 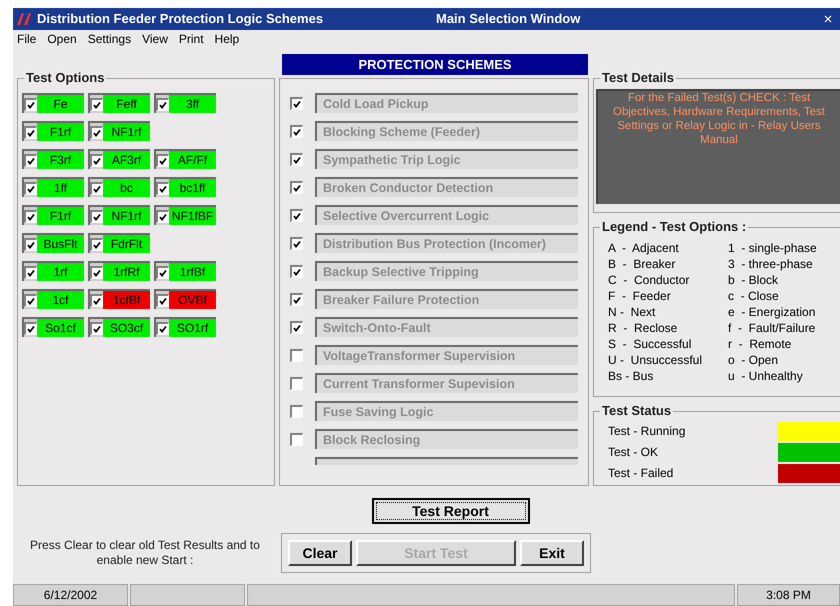 What do you see at coordinates (320, 553) in the screenshot?
I see `action-button: Clear` at bounding box center [320, 553].